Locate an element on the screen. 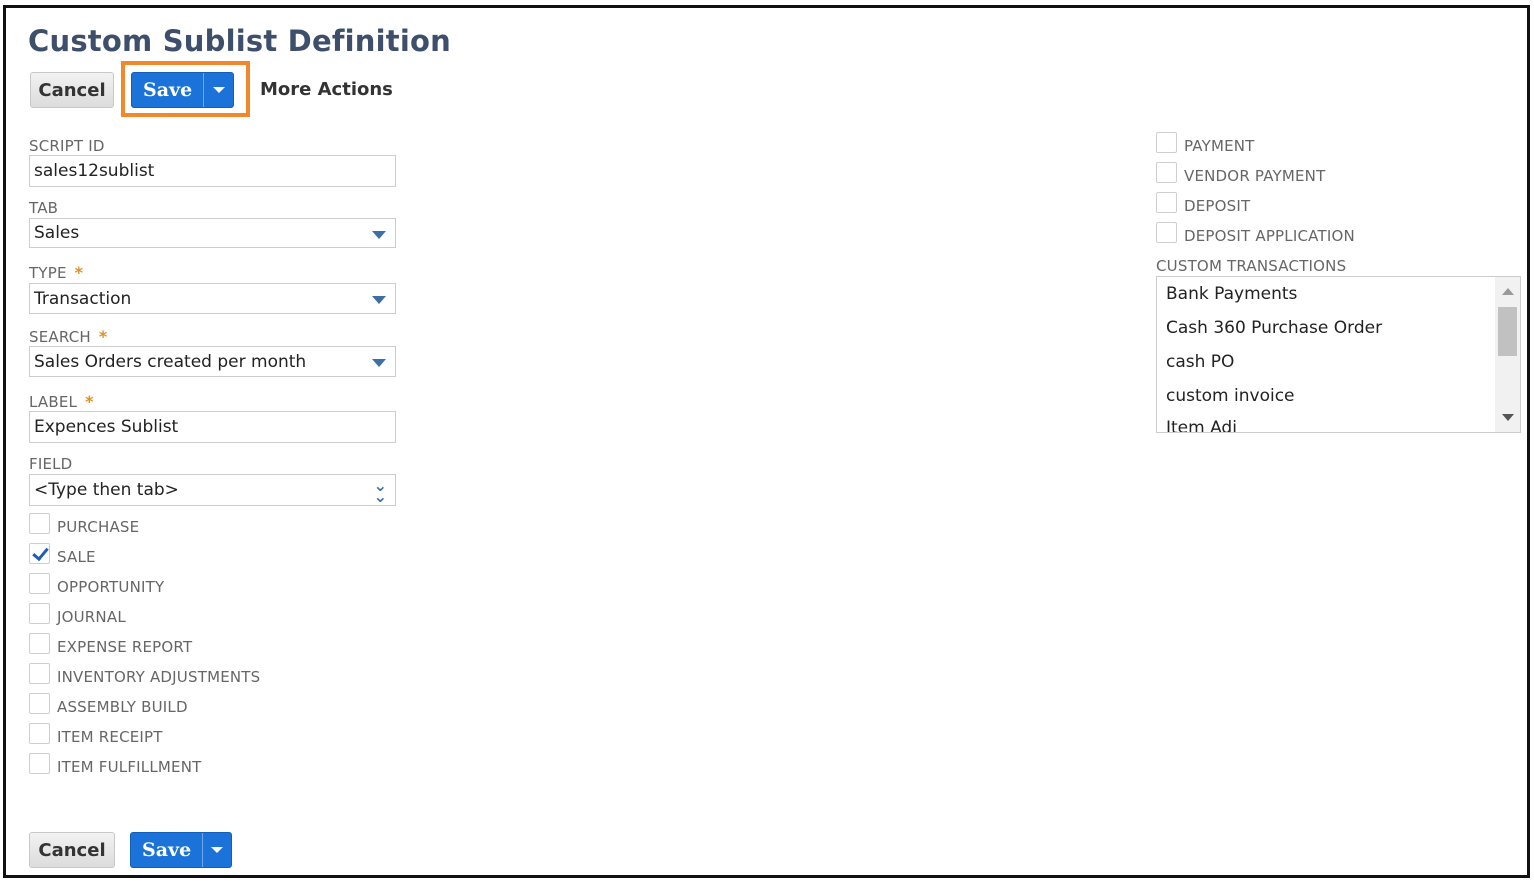  checkbox-label: SALE is located at coordinates (76, 557).